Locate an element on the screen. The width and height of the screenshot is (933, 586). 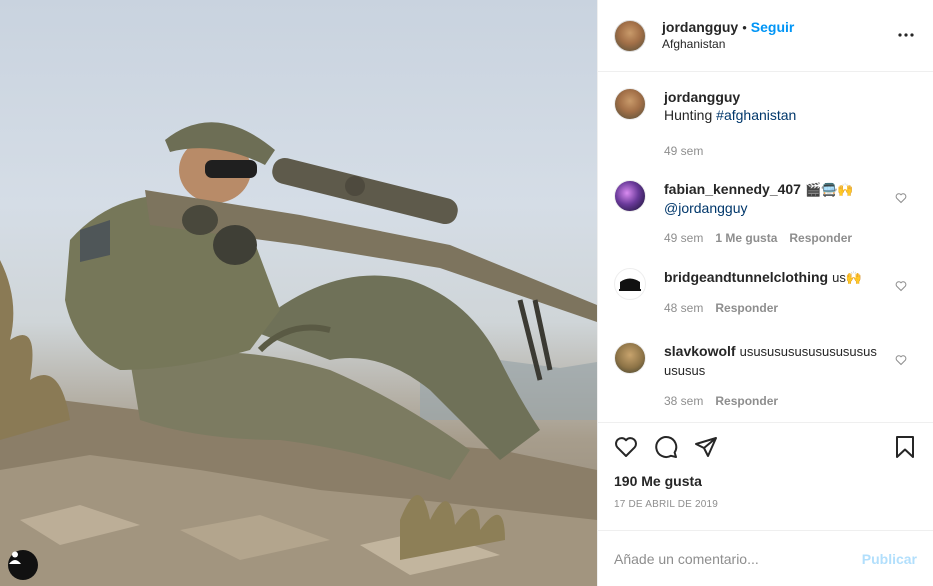
caption-username: jordangguy is located at coordinates (702, 97).